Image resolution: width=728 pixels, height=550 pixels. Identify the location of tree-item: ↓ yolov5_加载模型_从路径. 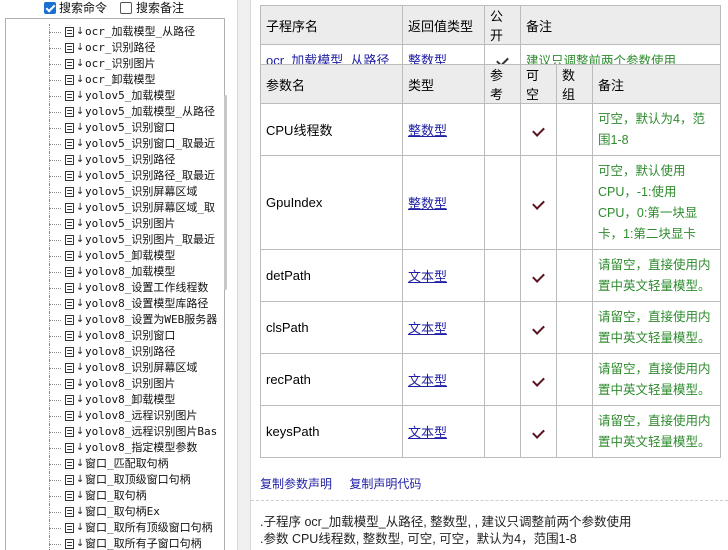
(115, 112).